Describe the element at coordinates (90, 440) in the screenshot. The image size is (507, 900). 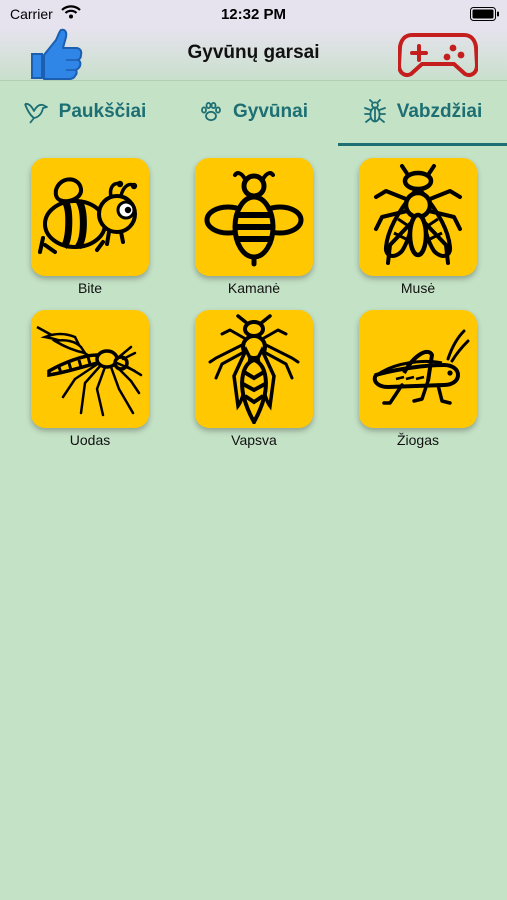
I see `item-label: Uodas` at that location.